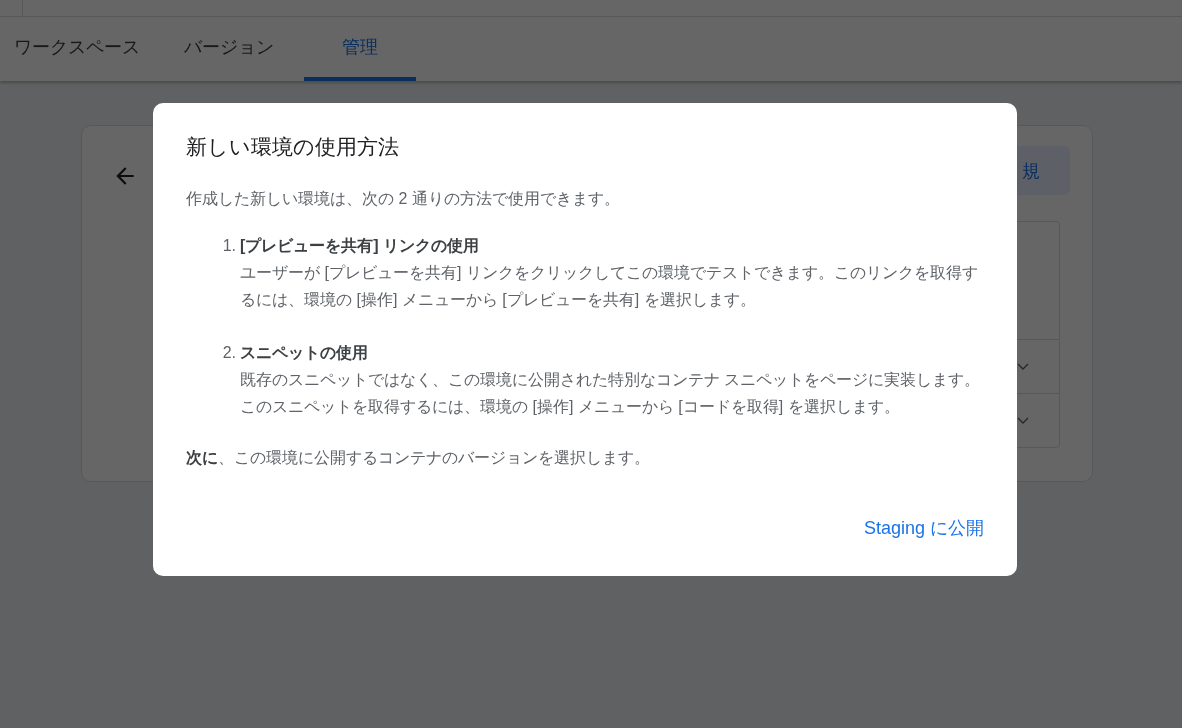  What do you see at coordinates (228, 246) in the screenshot?
I see `step-number: 1.` at bounding box center [228, 246].